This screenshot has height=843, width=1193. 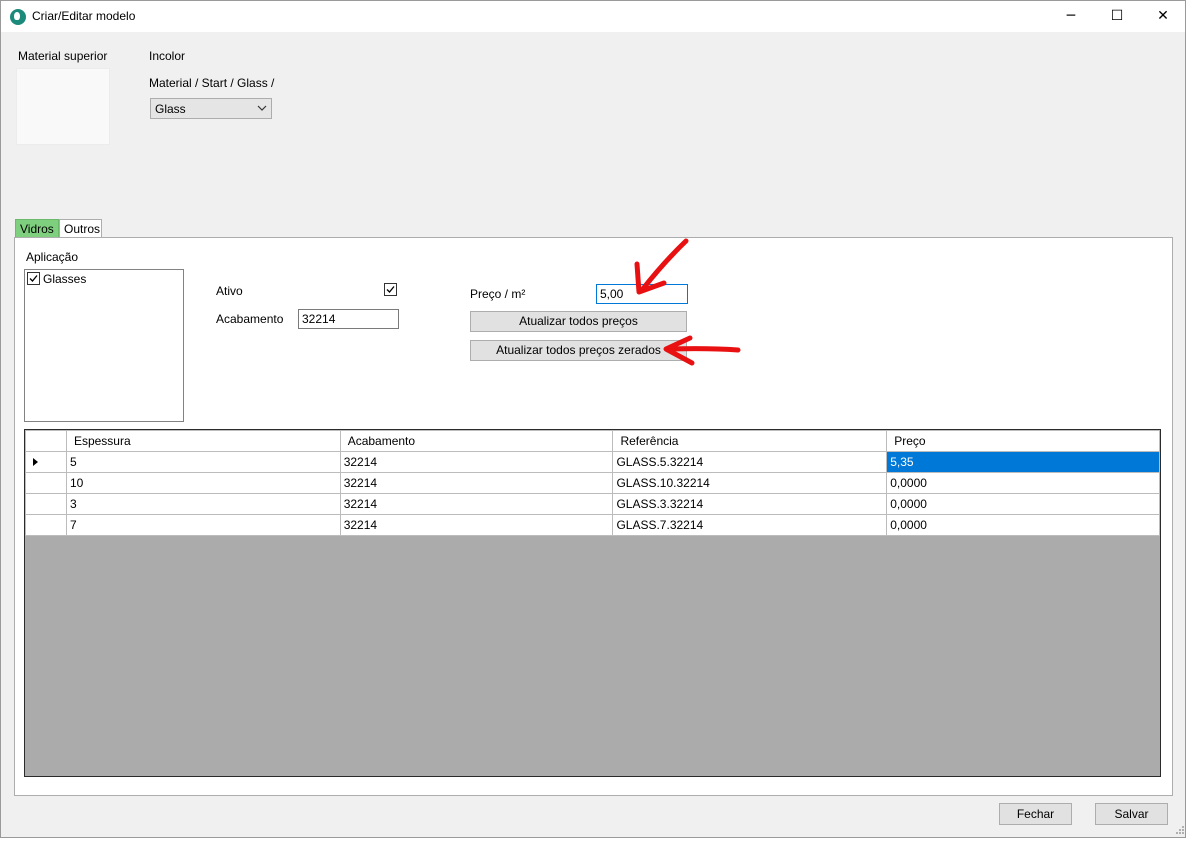 I want to click on material-superior-label: Material superior, so click(x=63, y=56).